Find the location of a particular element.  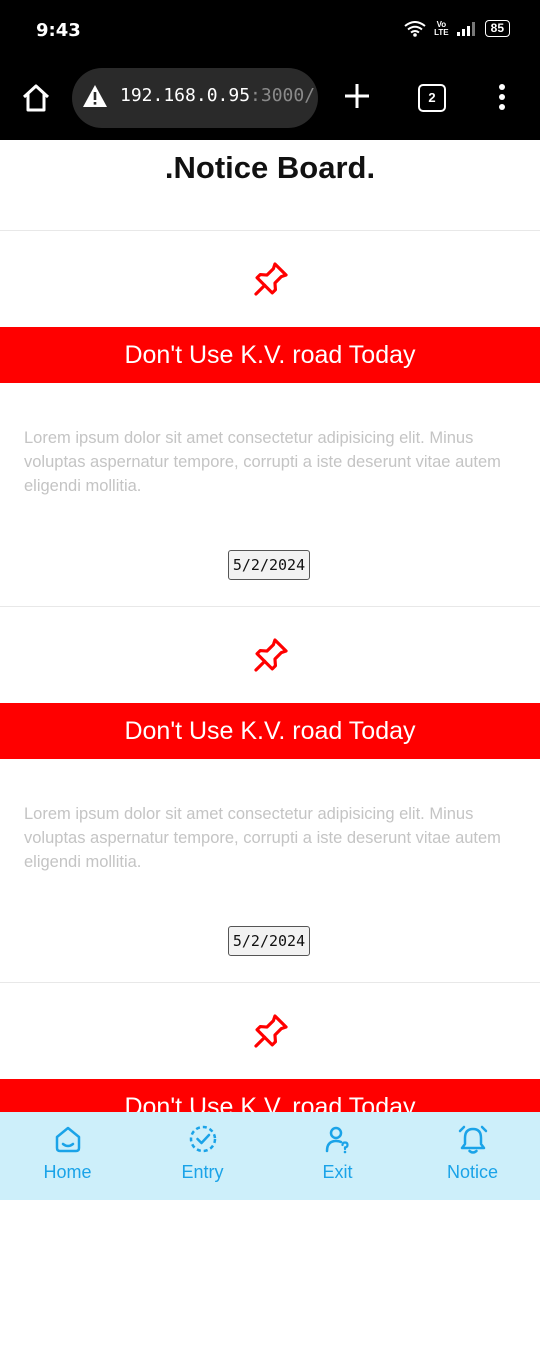

nav-label: Entry is located at coordinates (202, 1172).